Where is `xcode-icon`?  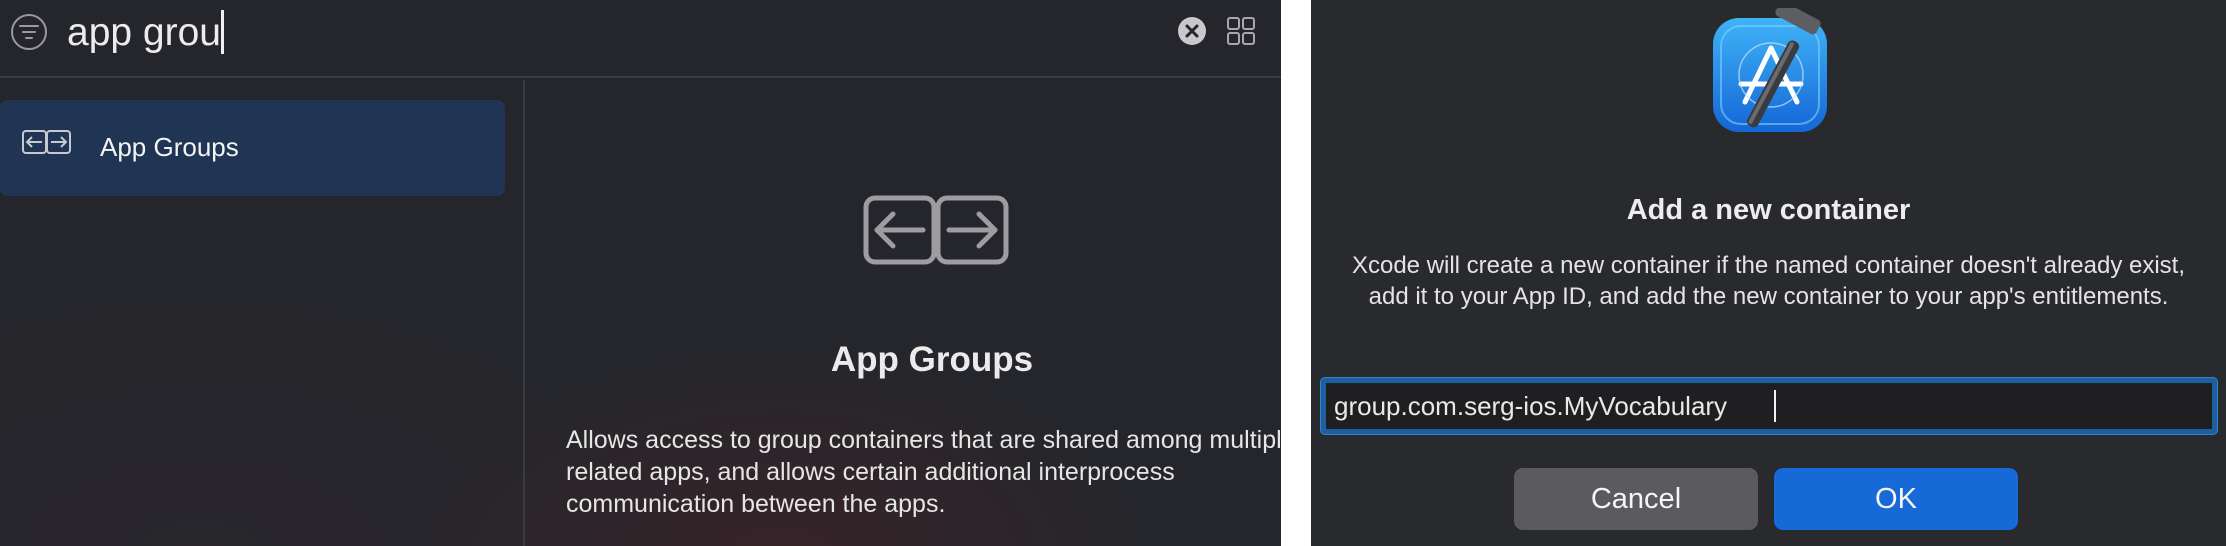 xcode-icon is located at coordinates (1770, 70).